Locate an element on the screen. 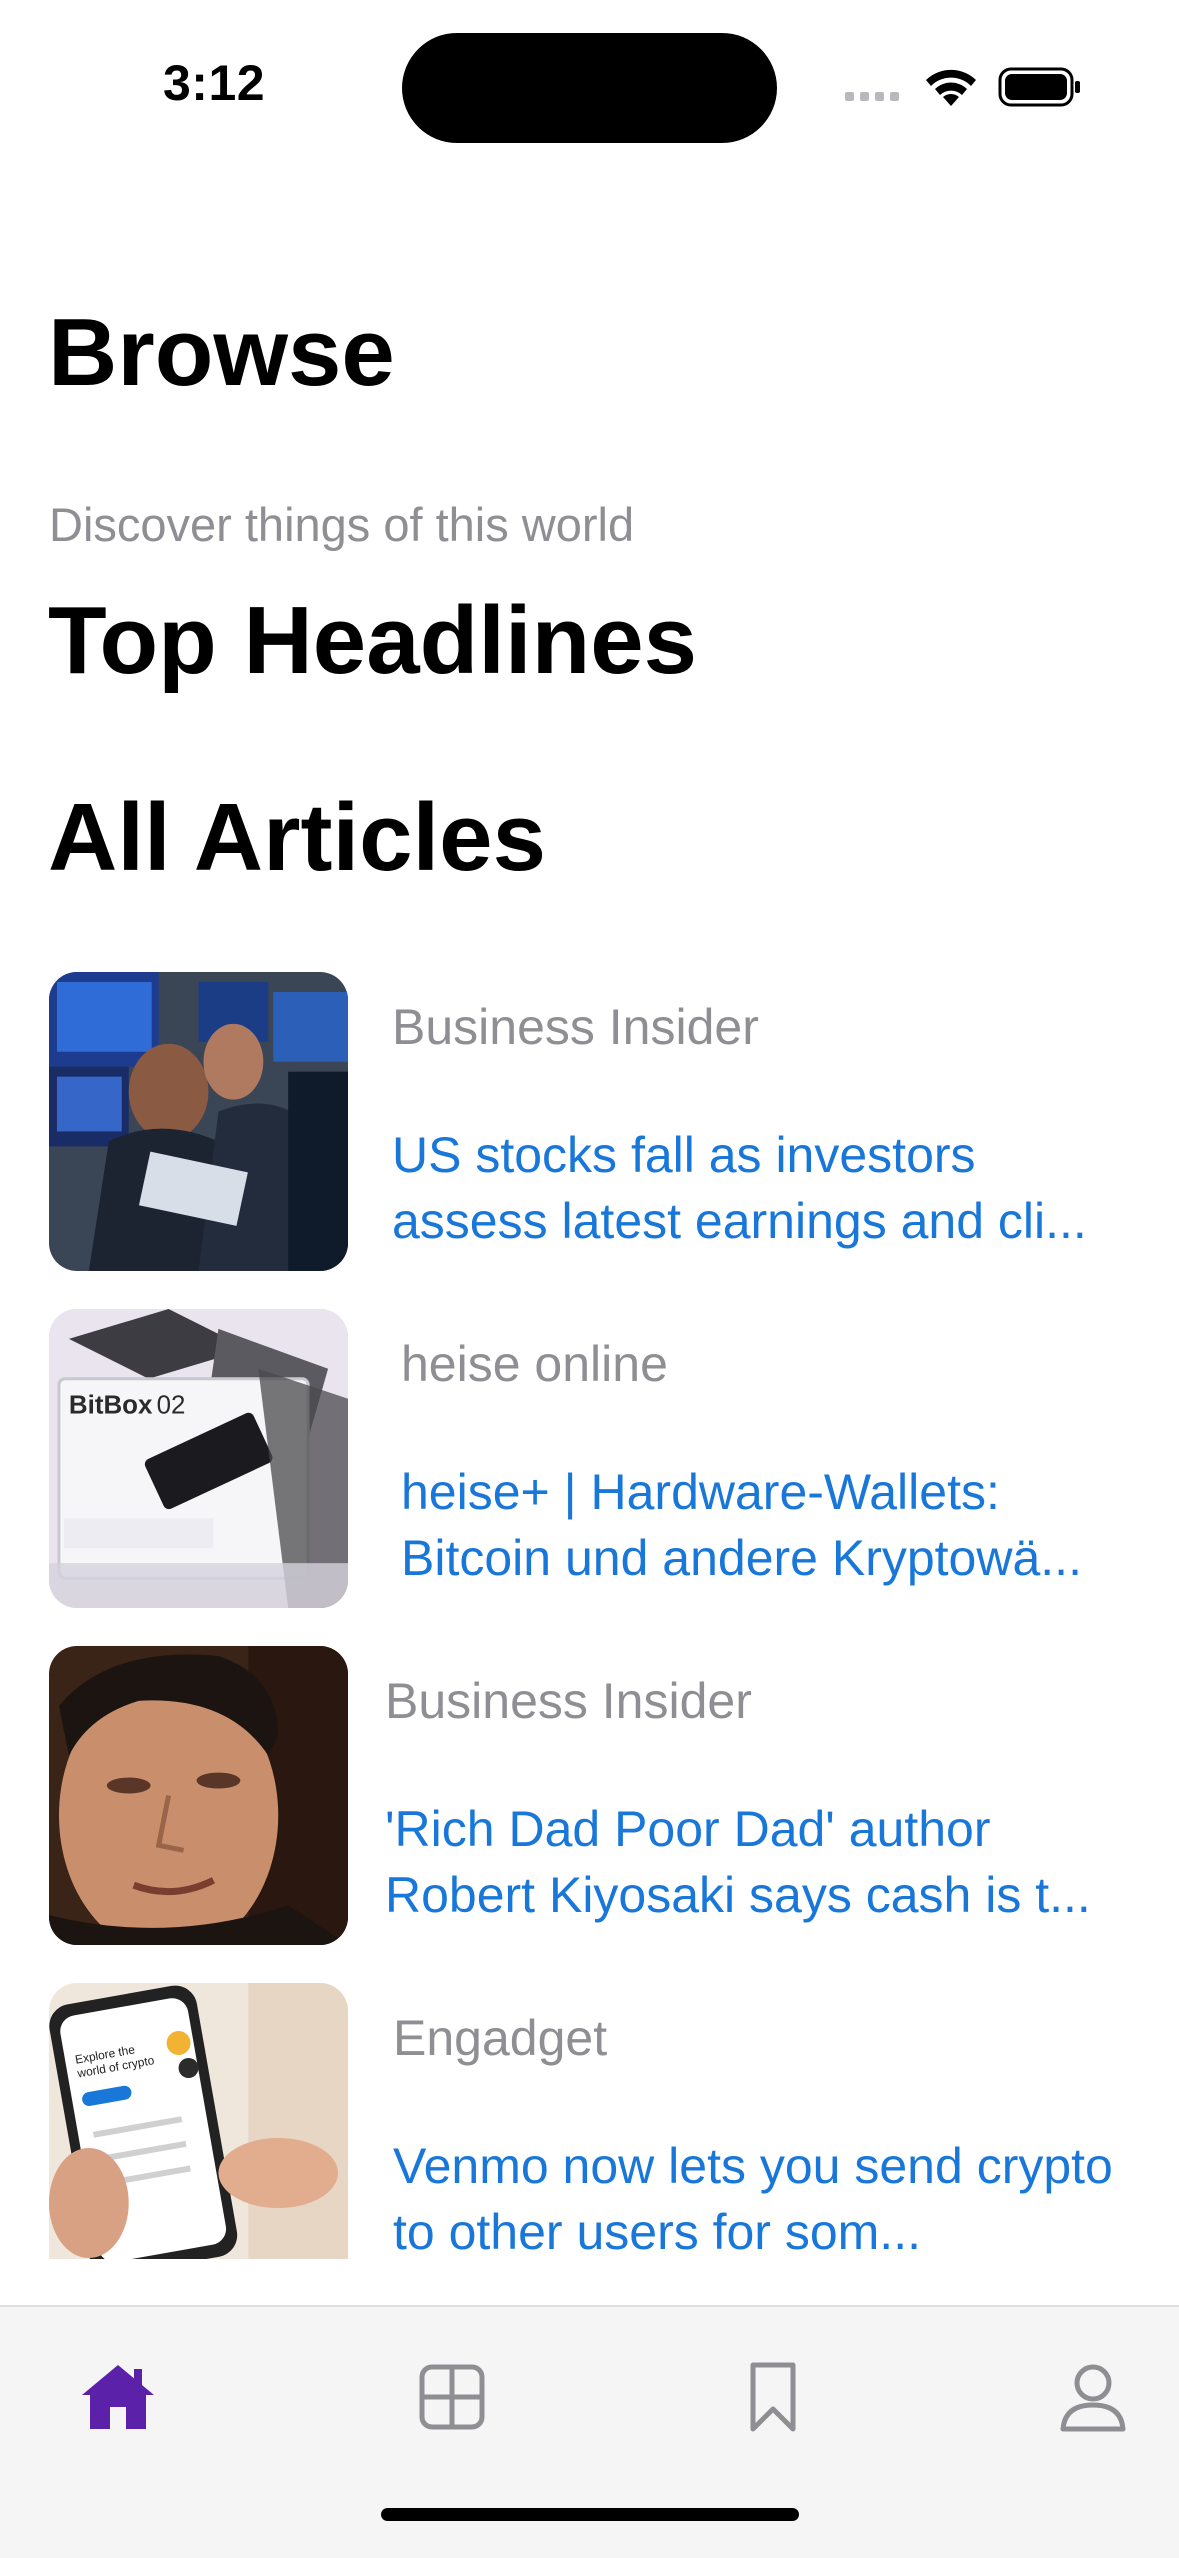  wifi-icon is located at coordinates (951, 87).